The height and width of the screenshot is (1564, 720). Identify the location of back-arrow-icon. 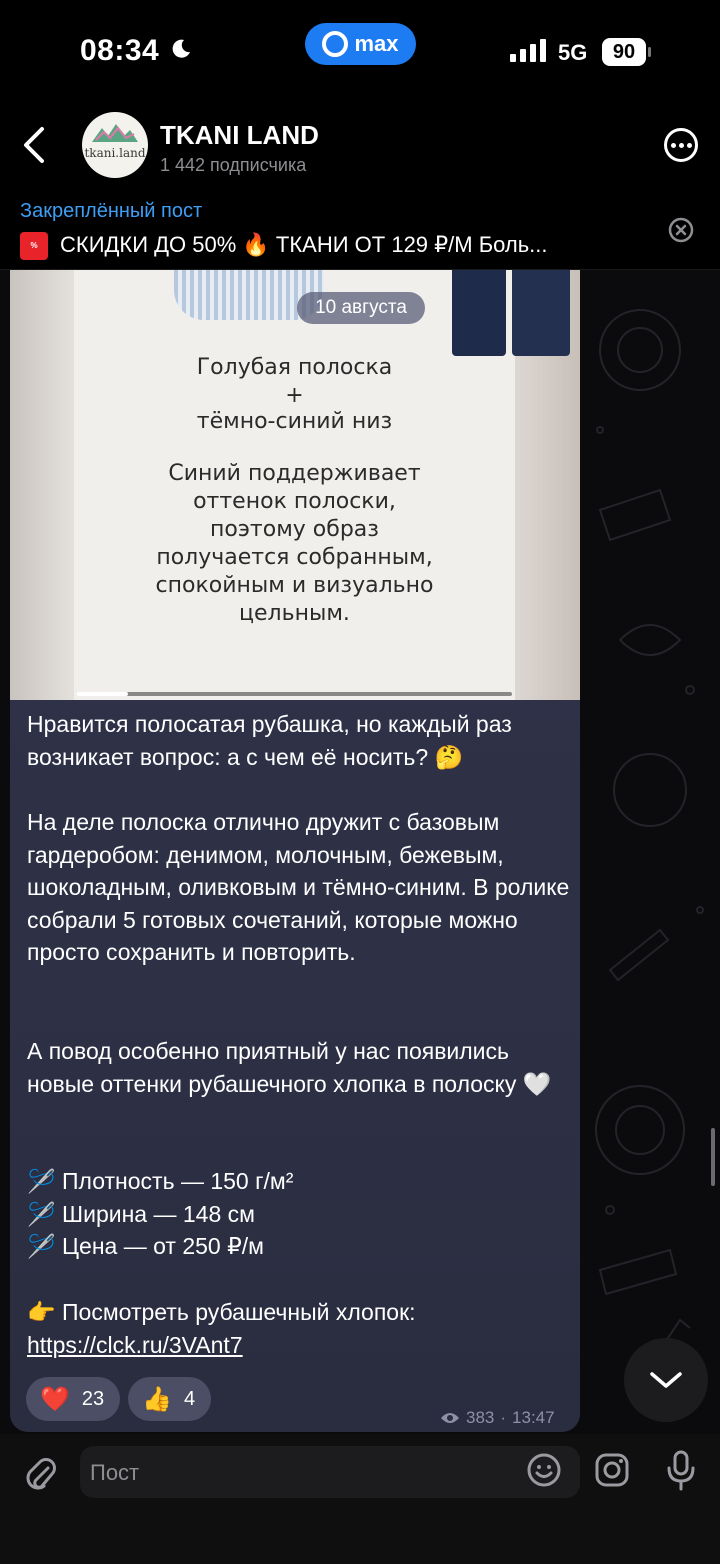
(34, 145).